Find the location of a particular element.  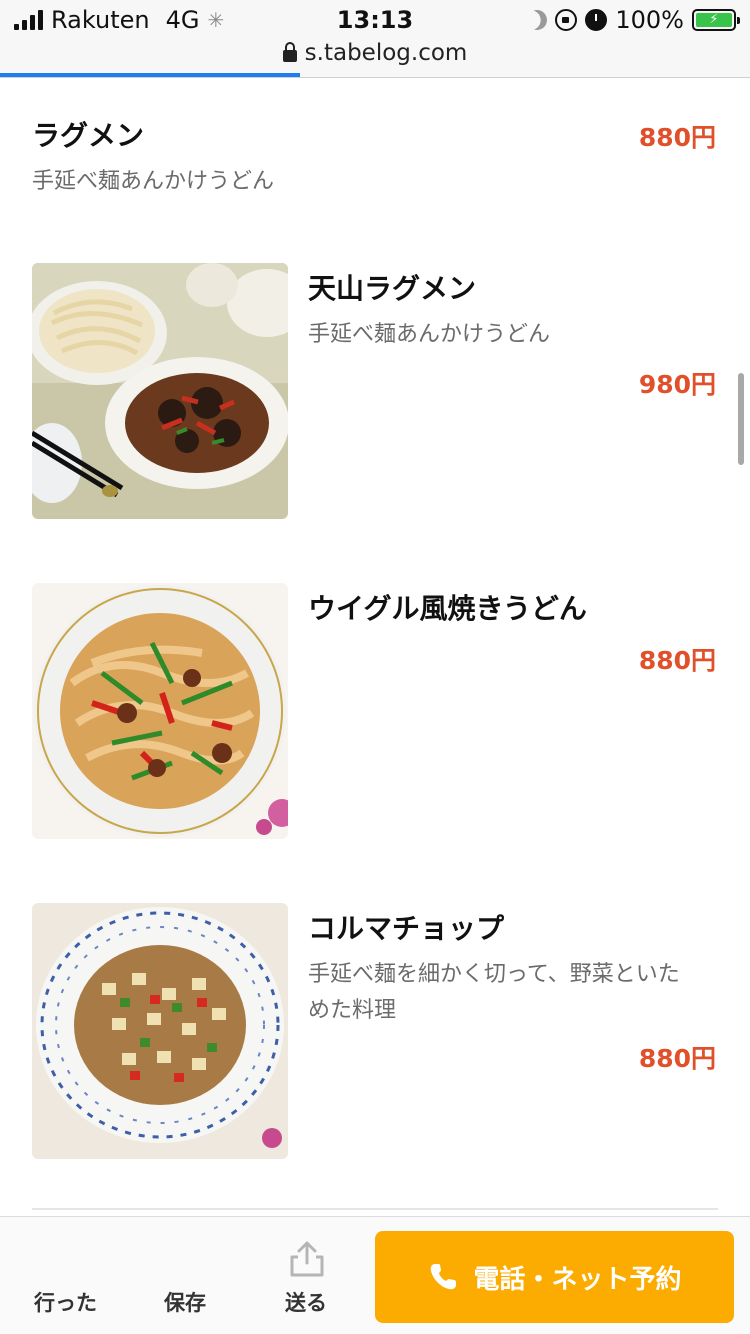

lock-icon is located at coordinates (289, 52).